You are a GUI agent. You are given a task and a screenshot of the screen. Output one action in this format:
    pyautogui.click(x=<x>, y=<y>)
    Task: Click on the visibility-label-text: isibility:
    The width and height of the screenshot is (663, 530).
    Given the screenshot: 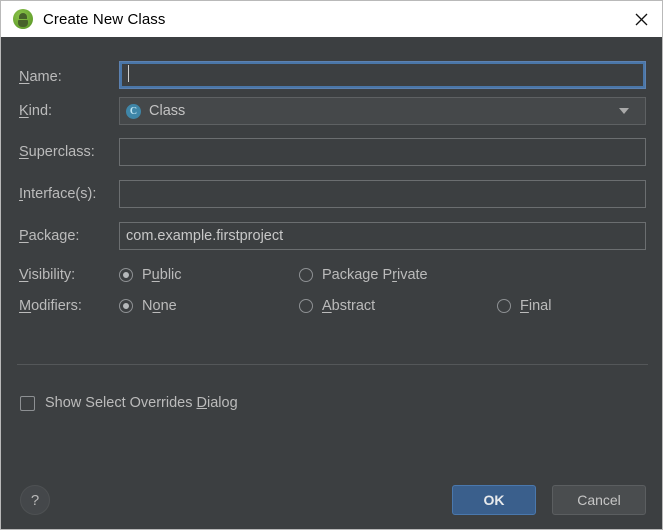 What is the action you would take?
    pyautogui.click(x=52, y=275)
    